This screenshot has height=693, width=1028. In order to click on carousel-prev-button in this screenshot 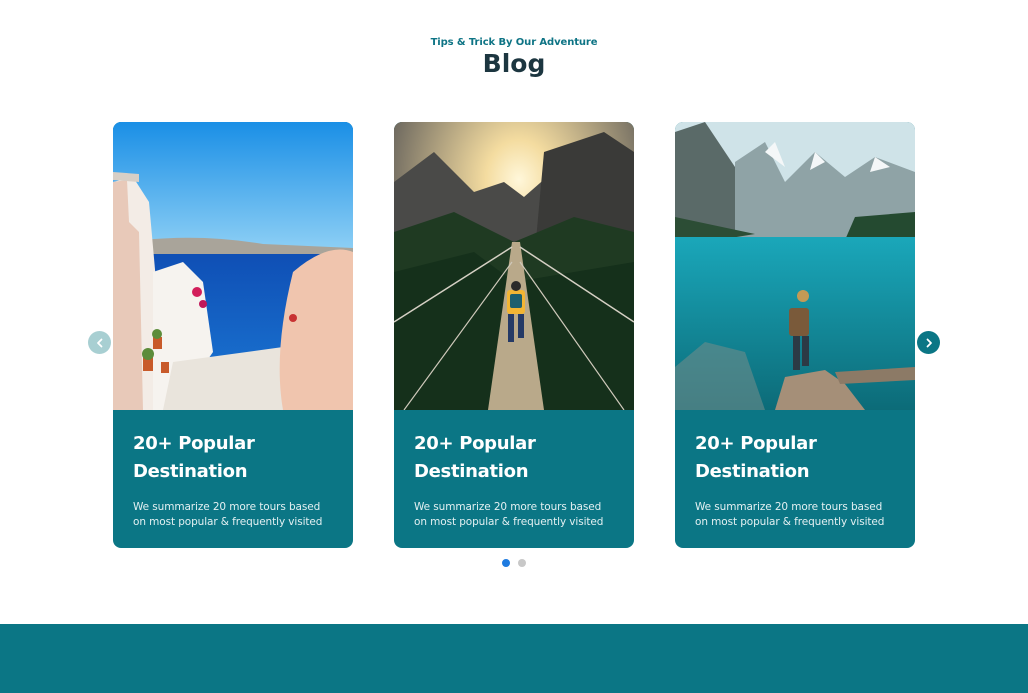, I will do `click(99, 342)`.